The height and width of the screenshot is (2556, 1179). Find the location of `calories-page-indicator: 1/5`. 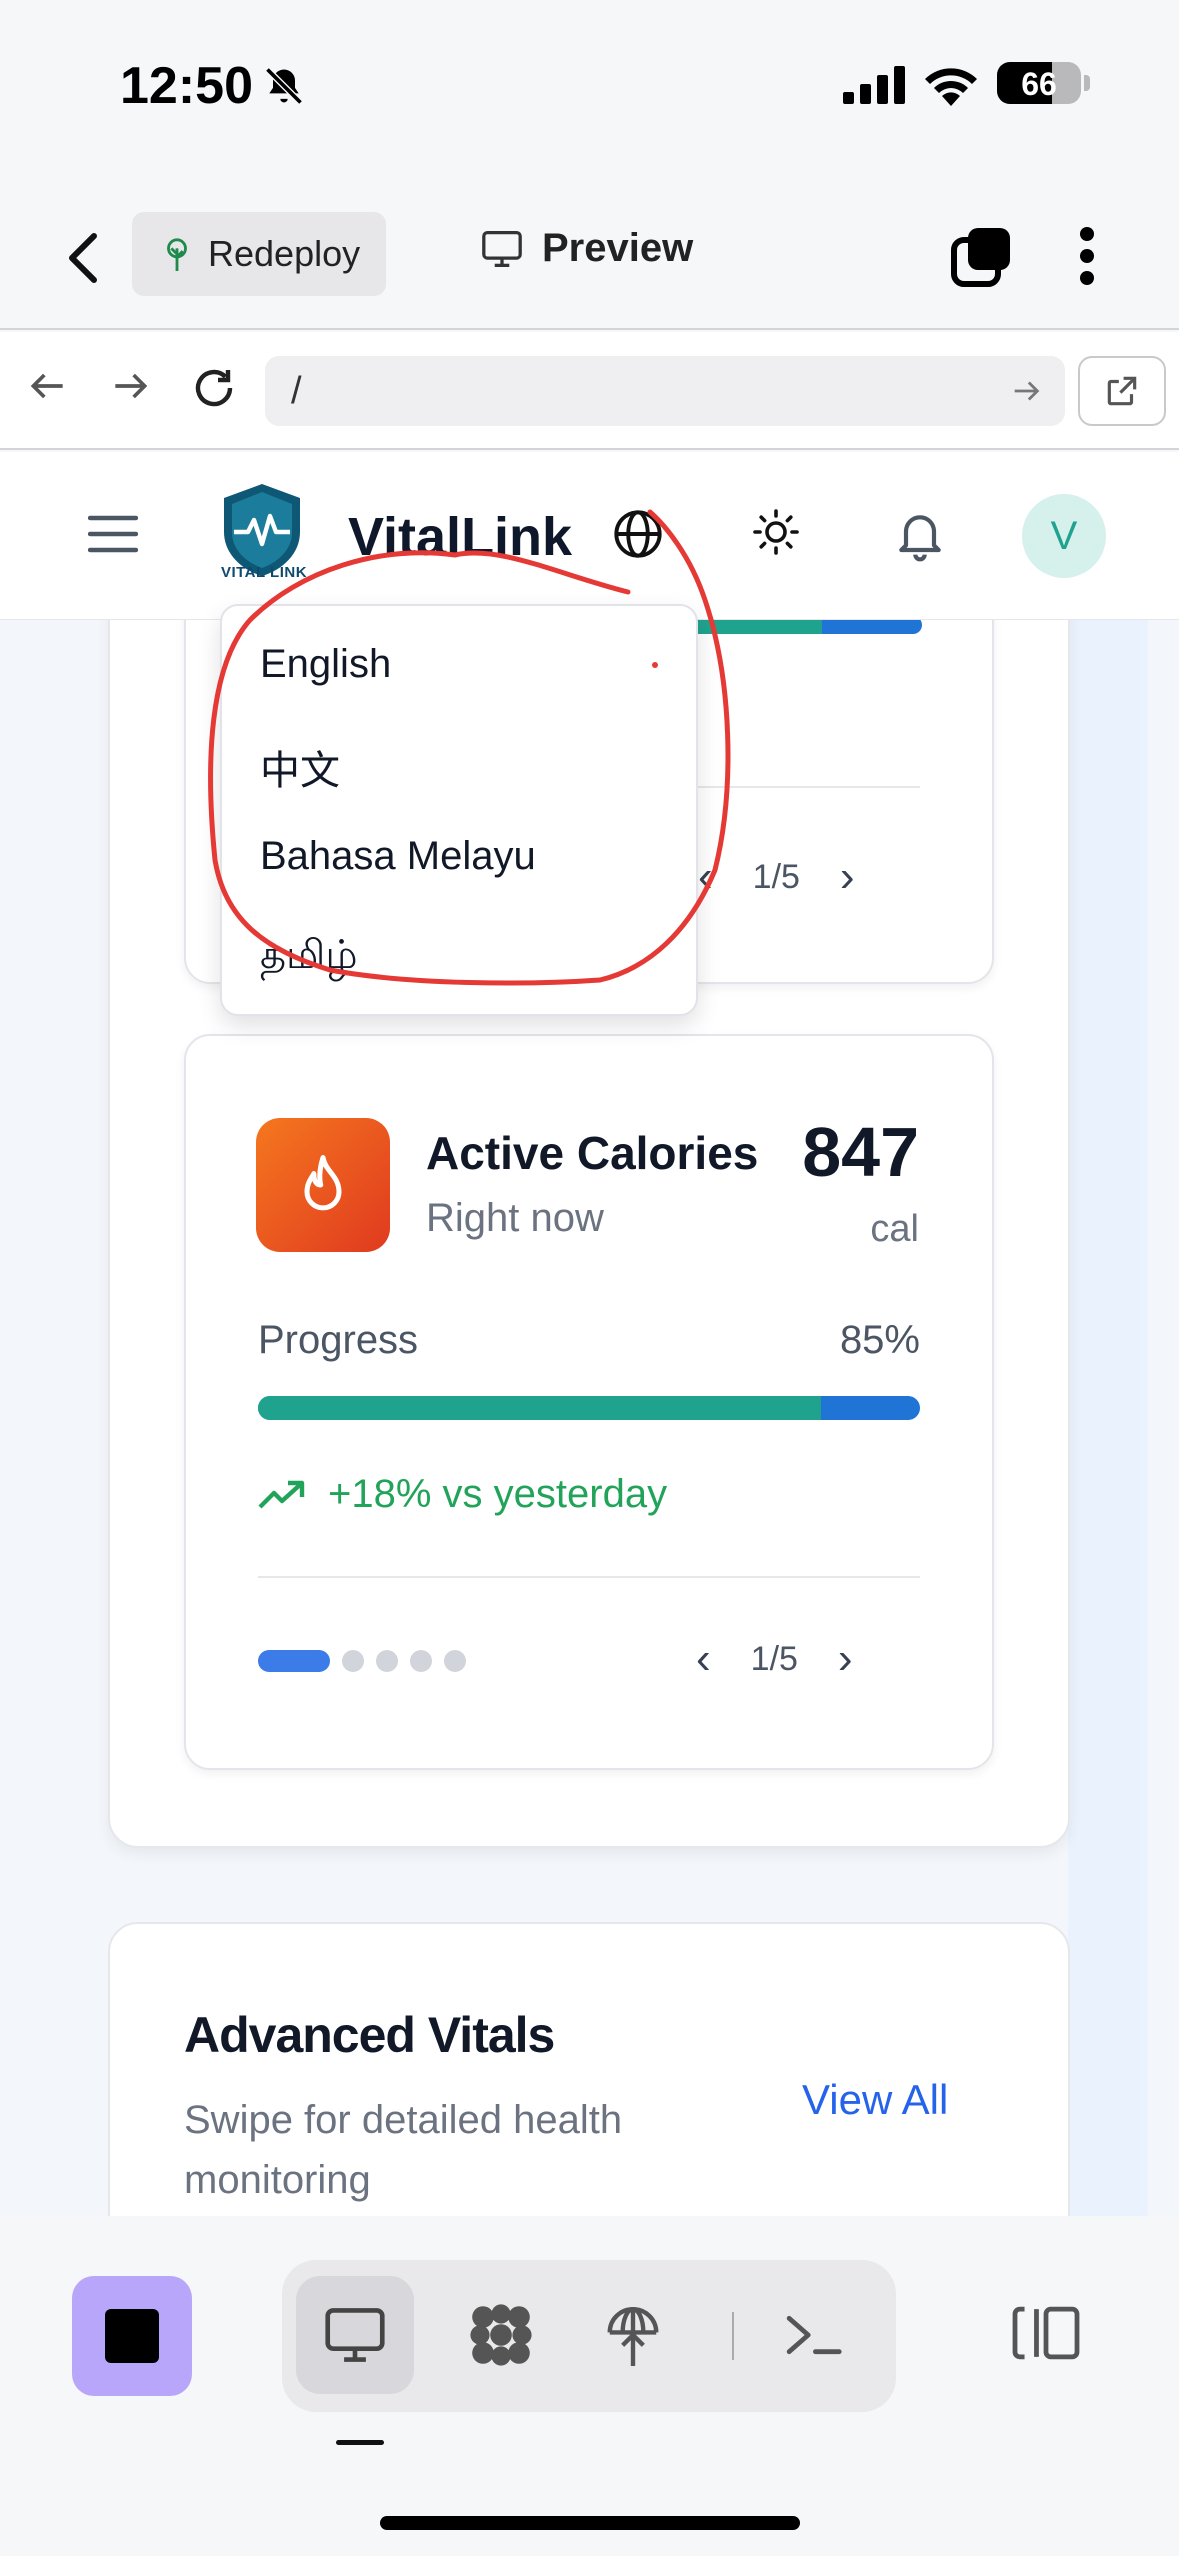

calories-page-indicator: 1/5 is located at coordinates (774, 1658).